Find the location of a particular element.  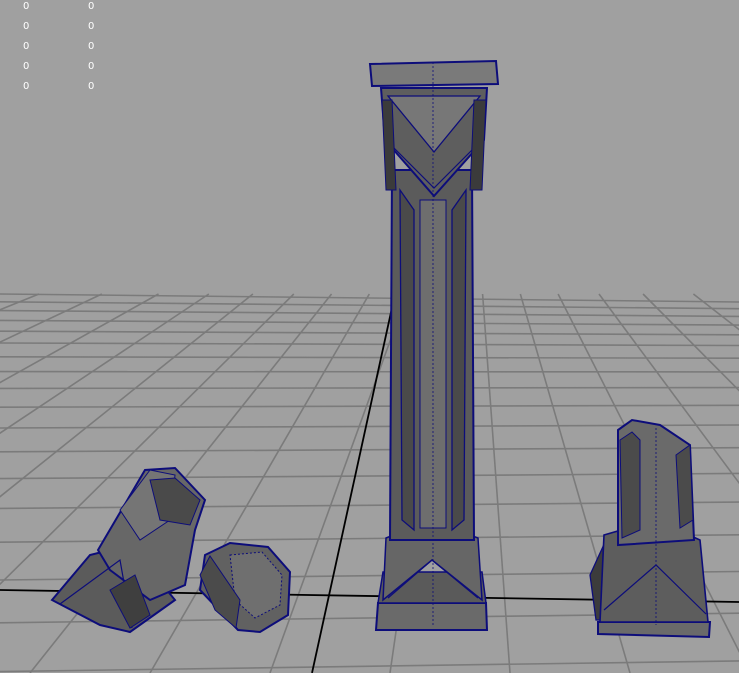

pillar-broken-stump is located at coordinates (650, 528).